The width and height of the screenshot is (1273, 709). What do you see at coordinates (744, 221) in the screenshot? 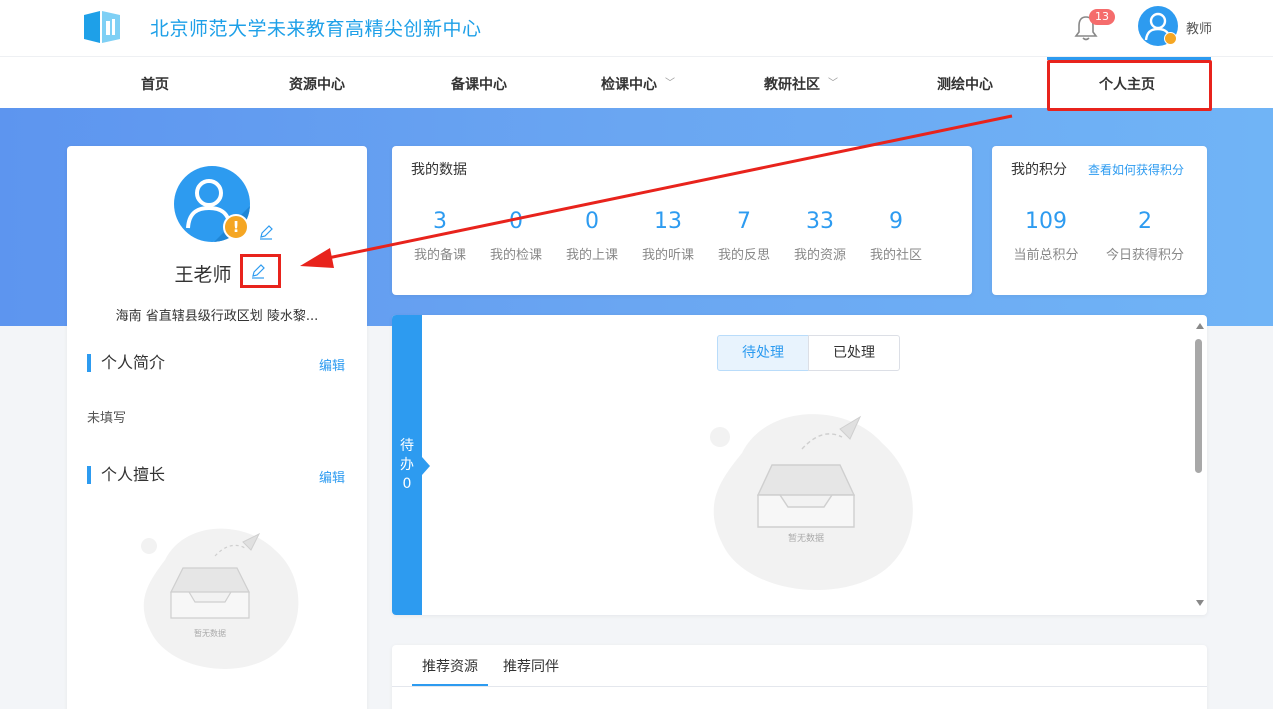
I see `stat-value: 7` at bounding box center [744, 221].